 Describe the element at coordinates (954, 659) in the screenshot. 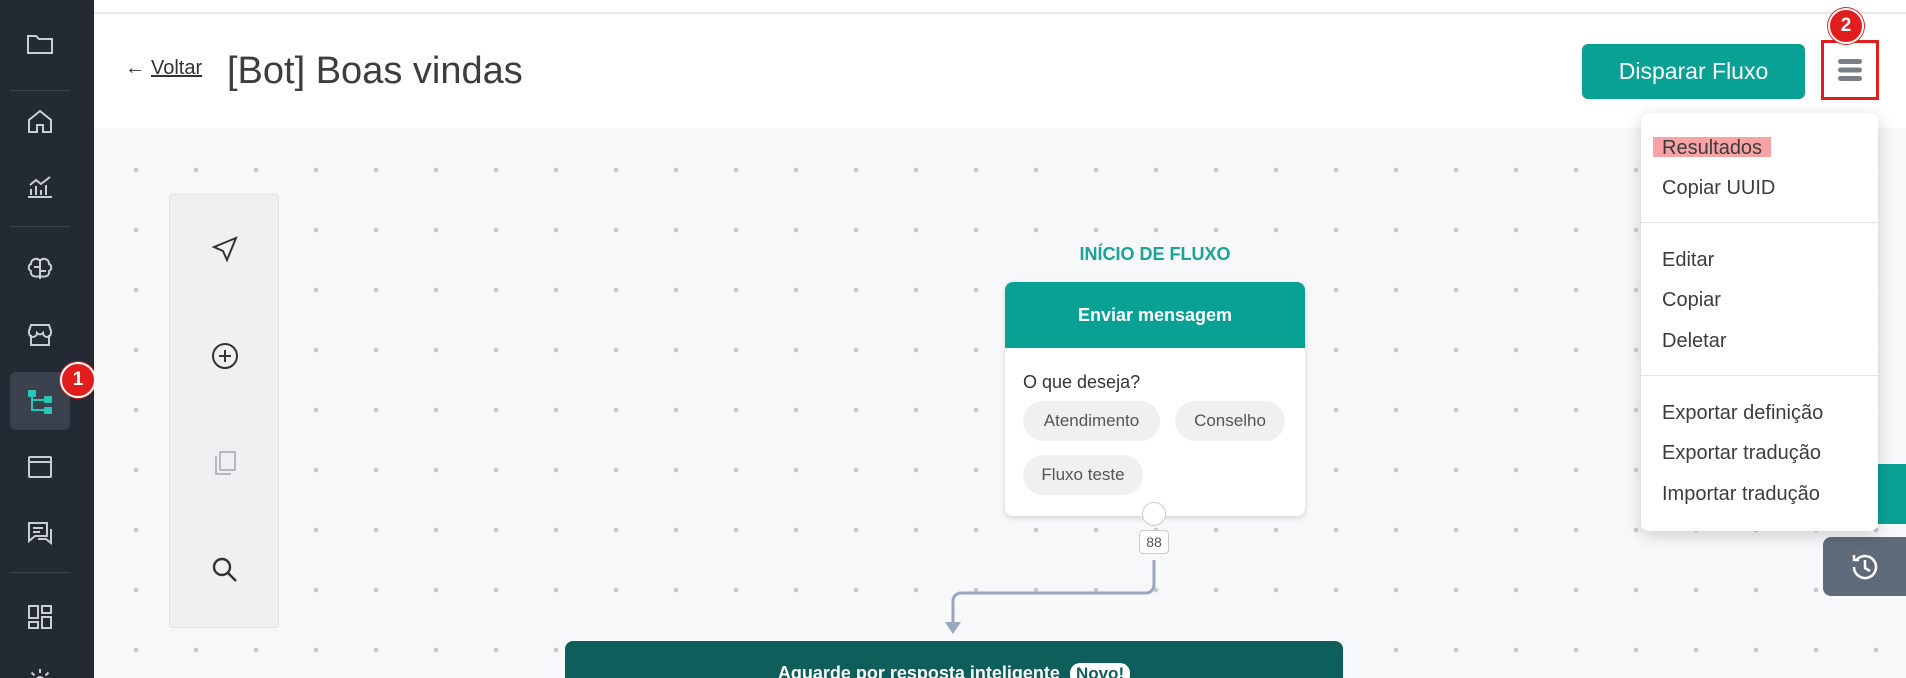

I see `smart-wait-node: Aguarde por resposta inteligente Novo!` at that location.